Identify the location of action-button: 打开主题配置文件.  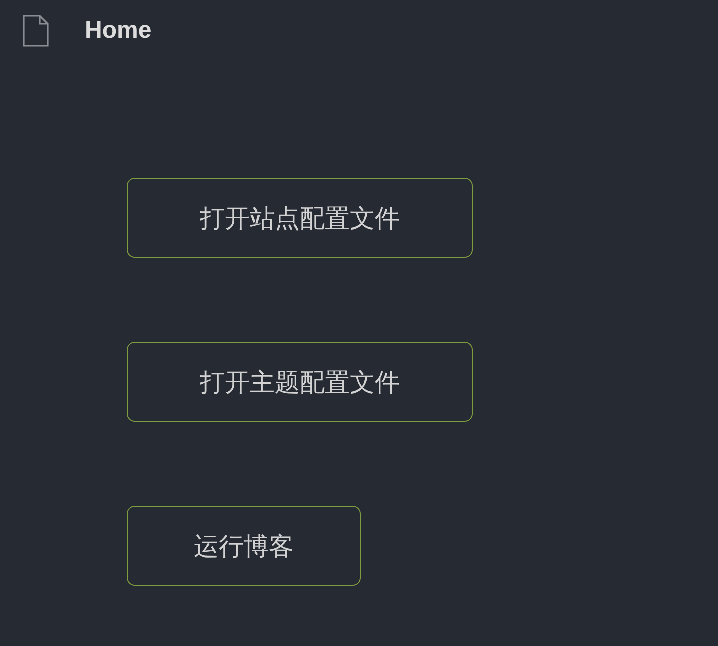
(300, 382).